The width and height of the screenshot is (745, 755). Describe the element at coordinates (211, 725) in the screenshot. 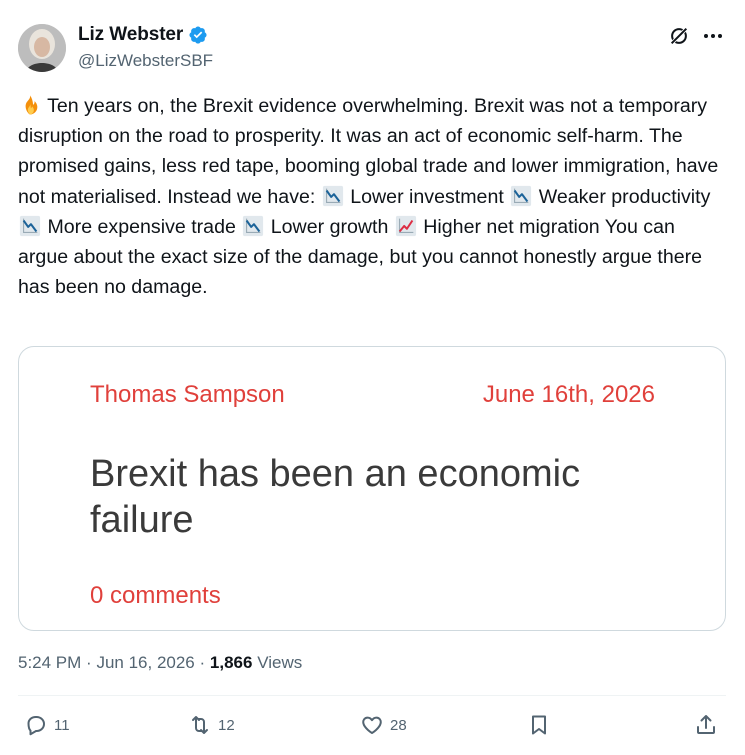

I see `repost-button: 12` at that location.